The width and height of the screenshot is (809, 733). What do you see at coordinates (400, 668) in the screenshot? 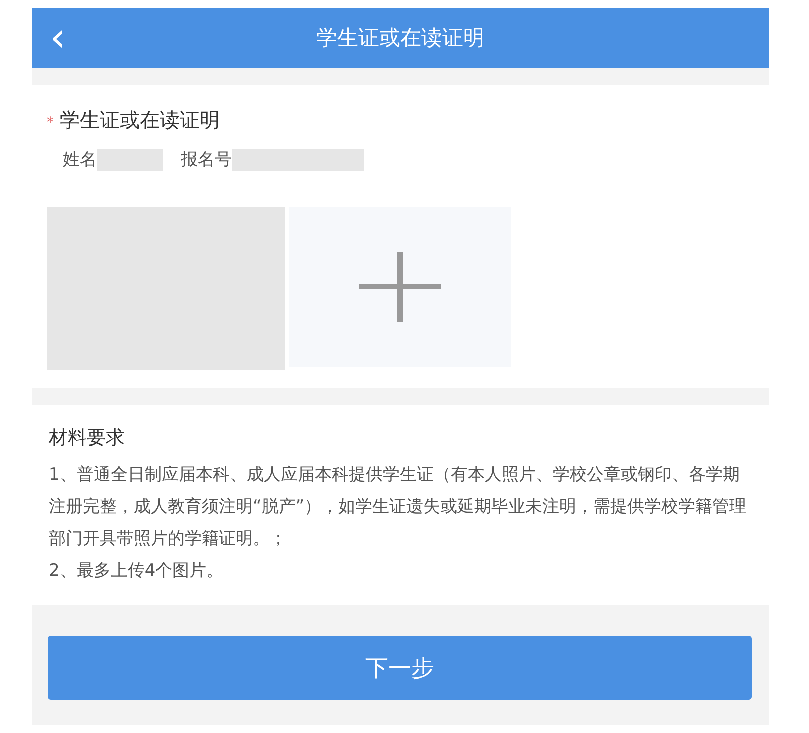
I see `next-button: 下一步` at bounding box center [400, 668].